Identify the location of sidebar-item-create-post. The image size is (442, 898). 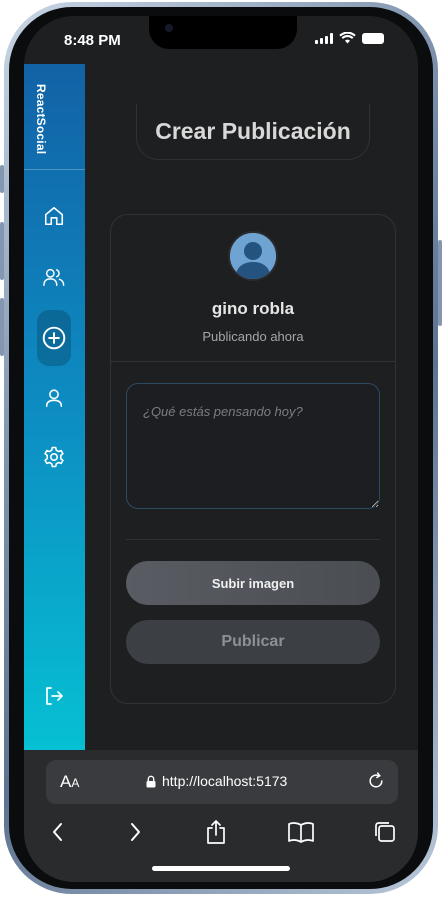
(54, 338).